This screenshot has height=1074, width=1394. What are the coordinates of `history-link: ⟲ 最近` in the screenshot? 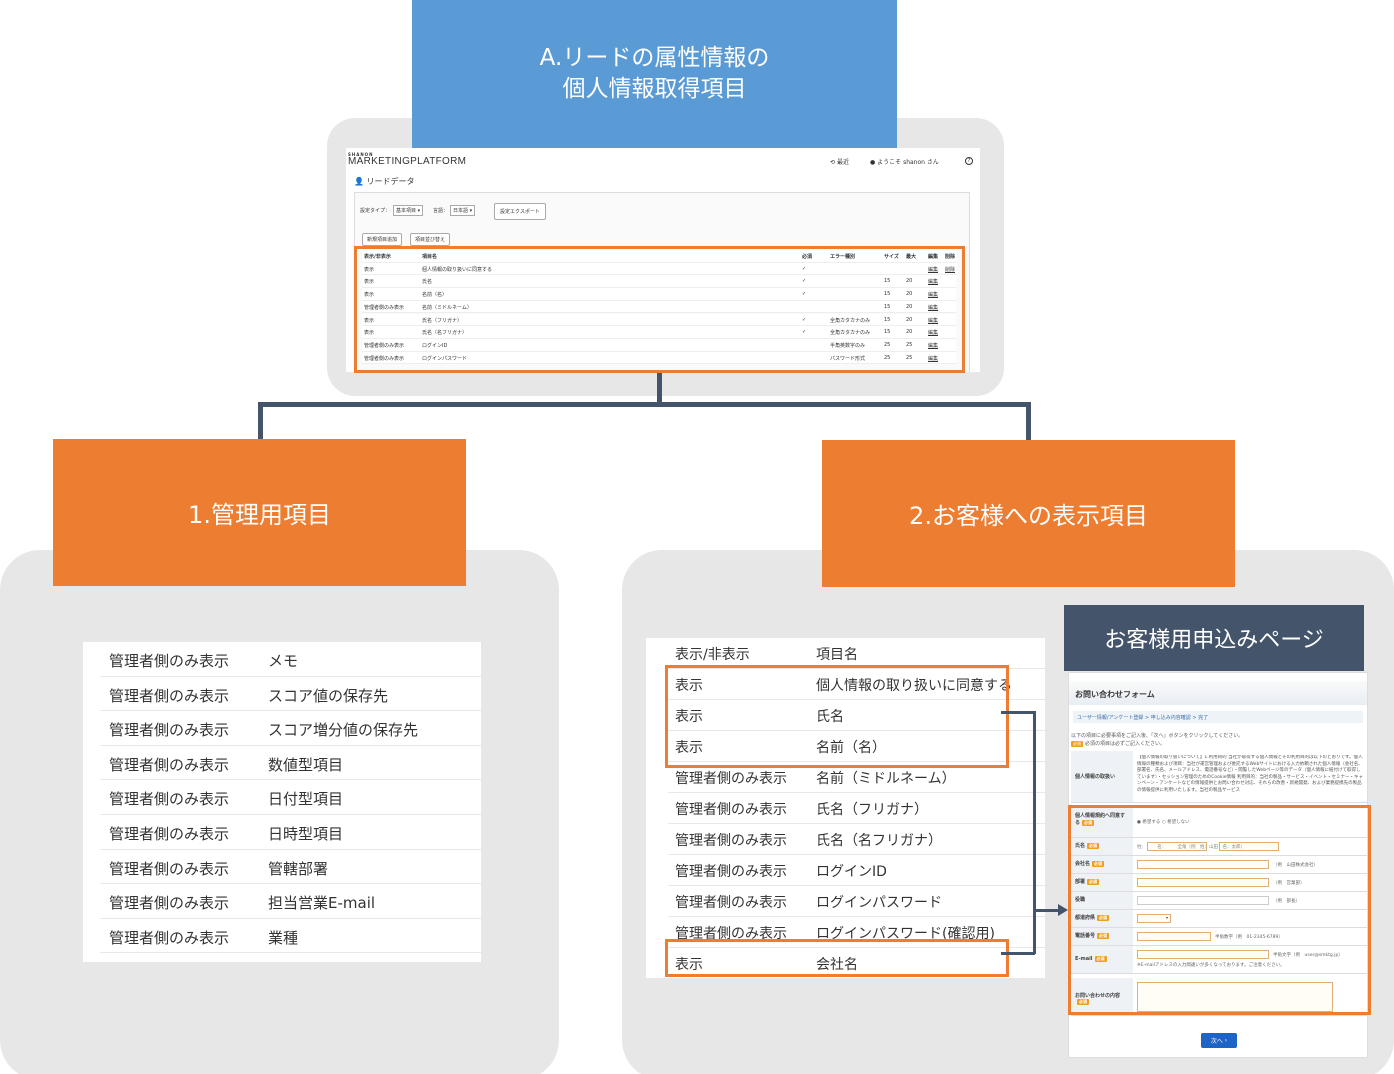 It's located at (839, 161).